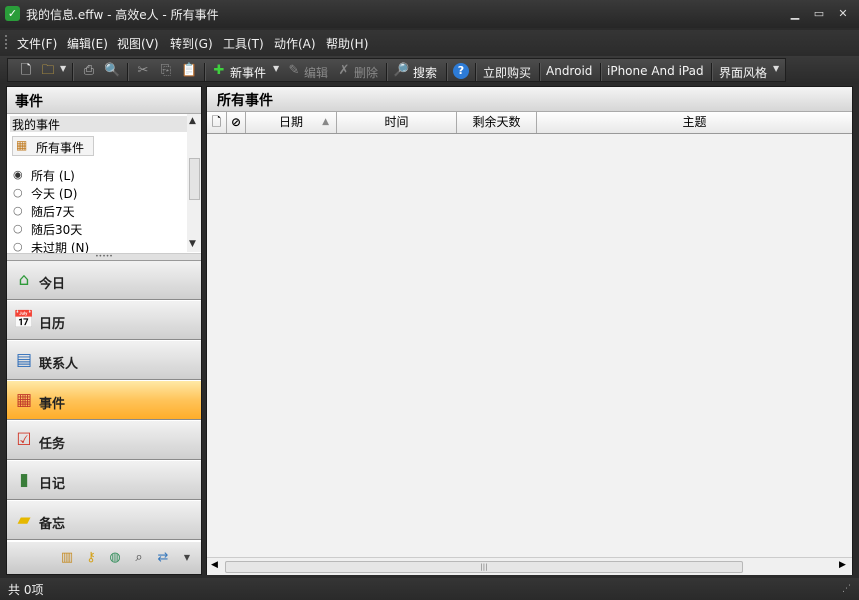 The image size is (859, 600). What do you see at coordinates (104, 520) in the screenshot?
I see `nav-memo: ▰ 备忘` at bounding box center [104, 520].